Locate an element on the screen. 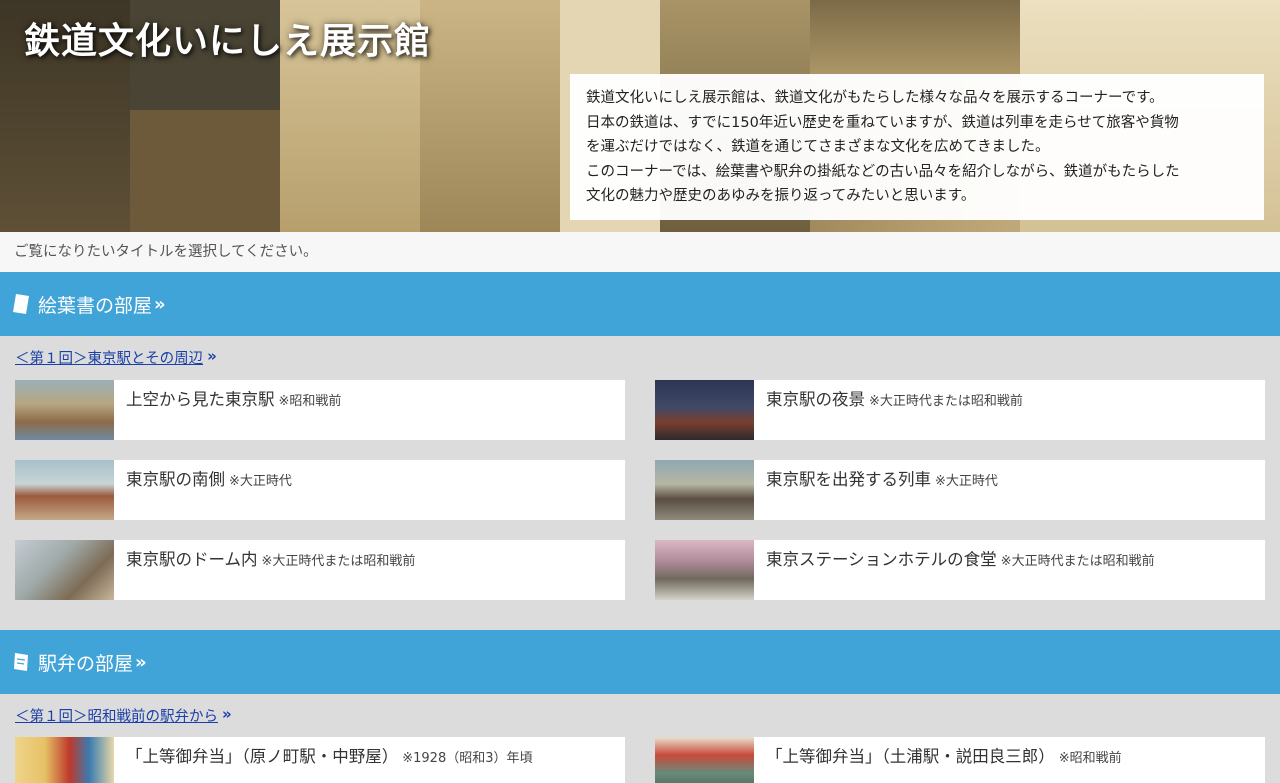 This screenshot has height=783, width=1280. item-card: 東京駅の夜景 ※大正時代または昭和戦前 is located at coordinates (960, 410).